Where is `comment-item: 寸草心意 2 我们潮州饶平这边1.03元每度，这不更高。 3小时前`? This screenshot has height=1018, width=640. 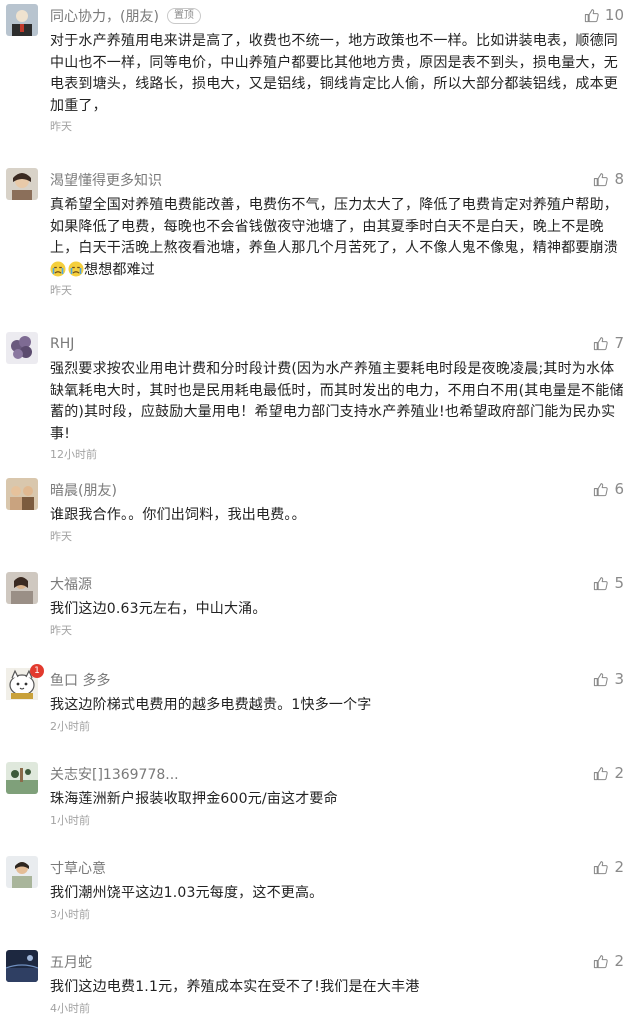 comment-item: 寸草心意 2 我们潮州饶平这边1.03元每度，这不更高。 3小时前 is located at coordinates (320, 889).